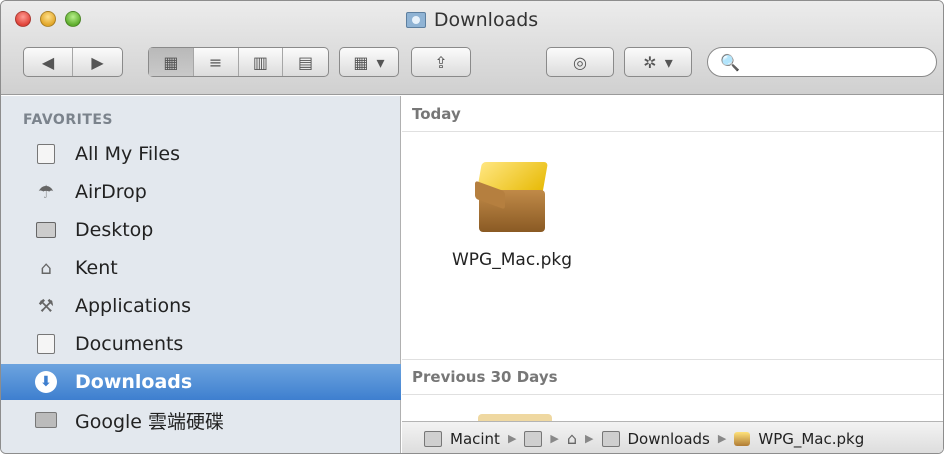  I want to click on share-button: ⇪, so click(441, 62).